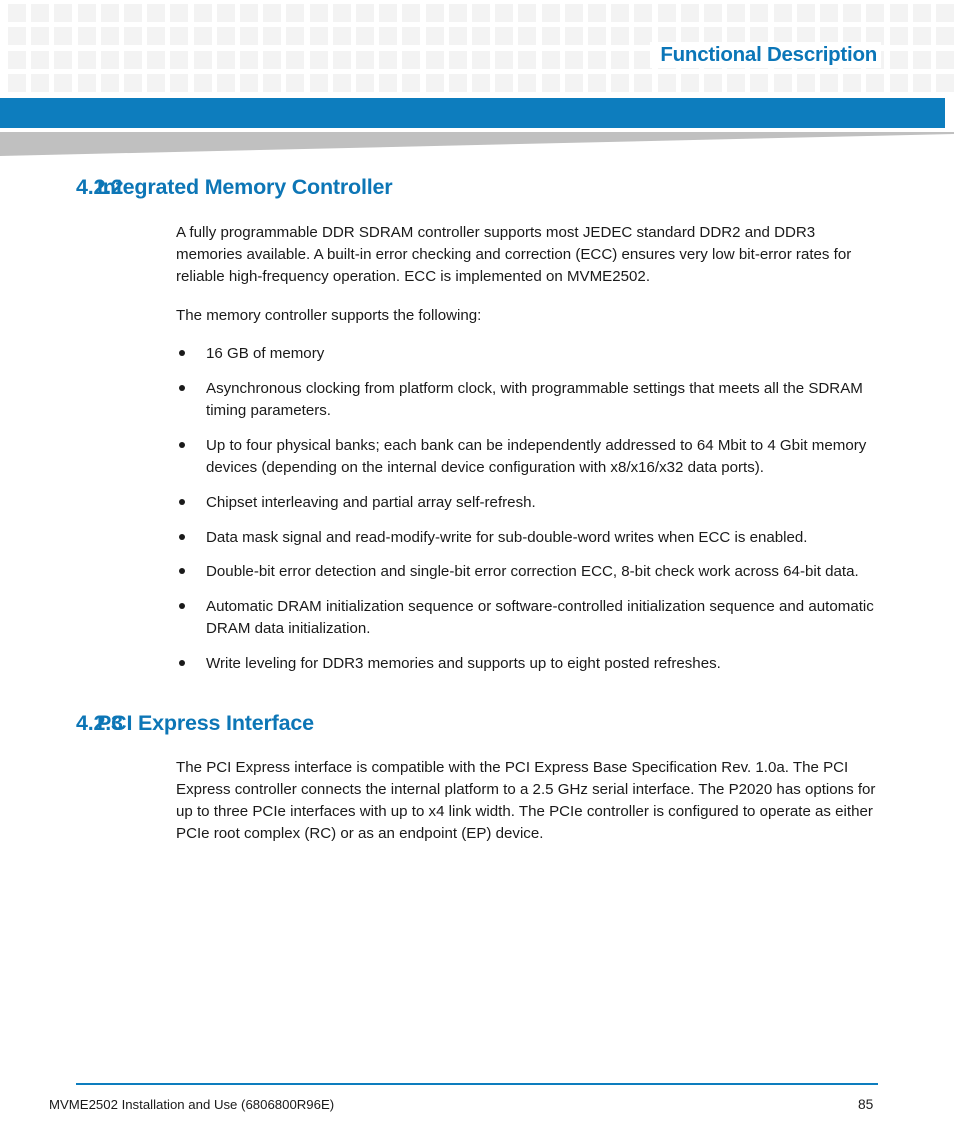  I want to click on list-item: 16 GB of memory, so click(527, 354).